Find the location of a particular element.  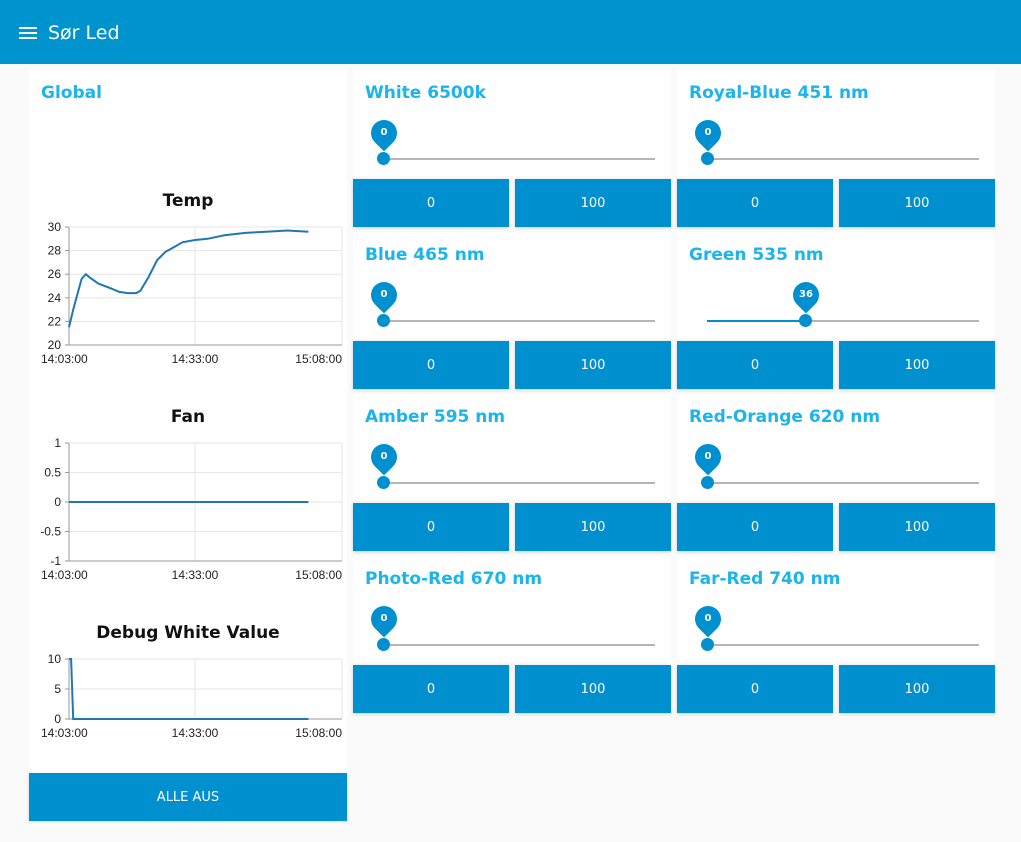

y-tick-label: 28 is located at coordinates (55, 251).